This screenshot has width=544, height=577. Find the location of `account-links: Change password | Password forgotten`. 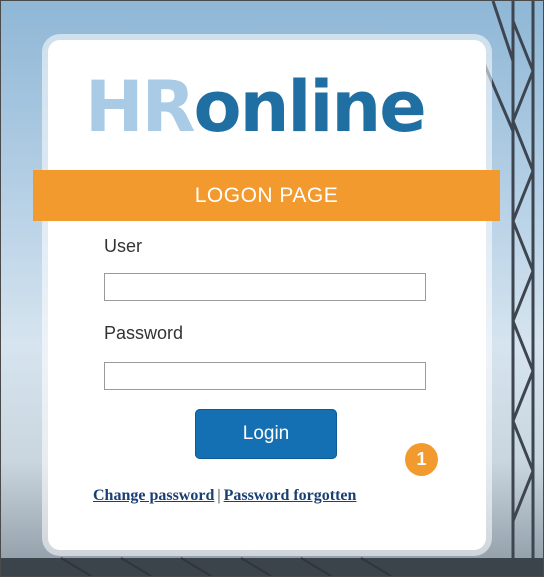

account-links: Change password | Password forgotten is located at coordinates (224, 496).